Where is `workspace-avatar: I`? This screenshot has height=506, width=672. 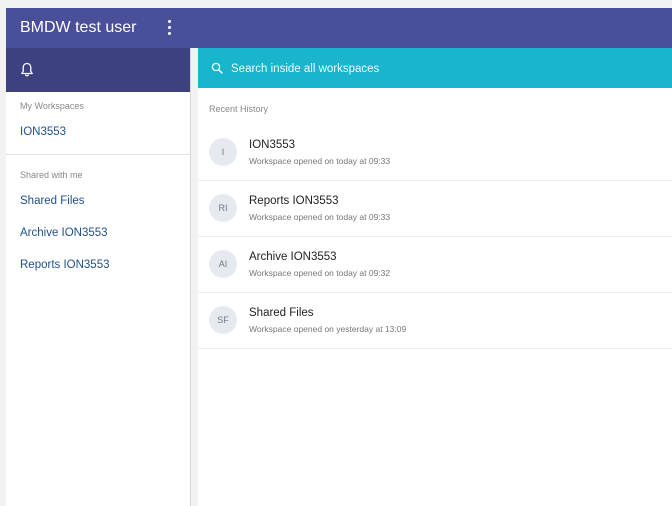 workspace-avatar: I is located at coordinates (223, 152).